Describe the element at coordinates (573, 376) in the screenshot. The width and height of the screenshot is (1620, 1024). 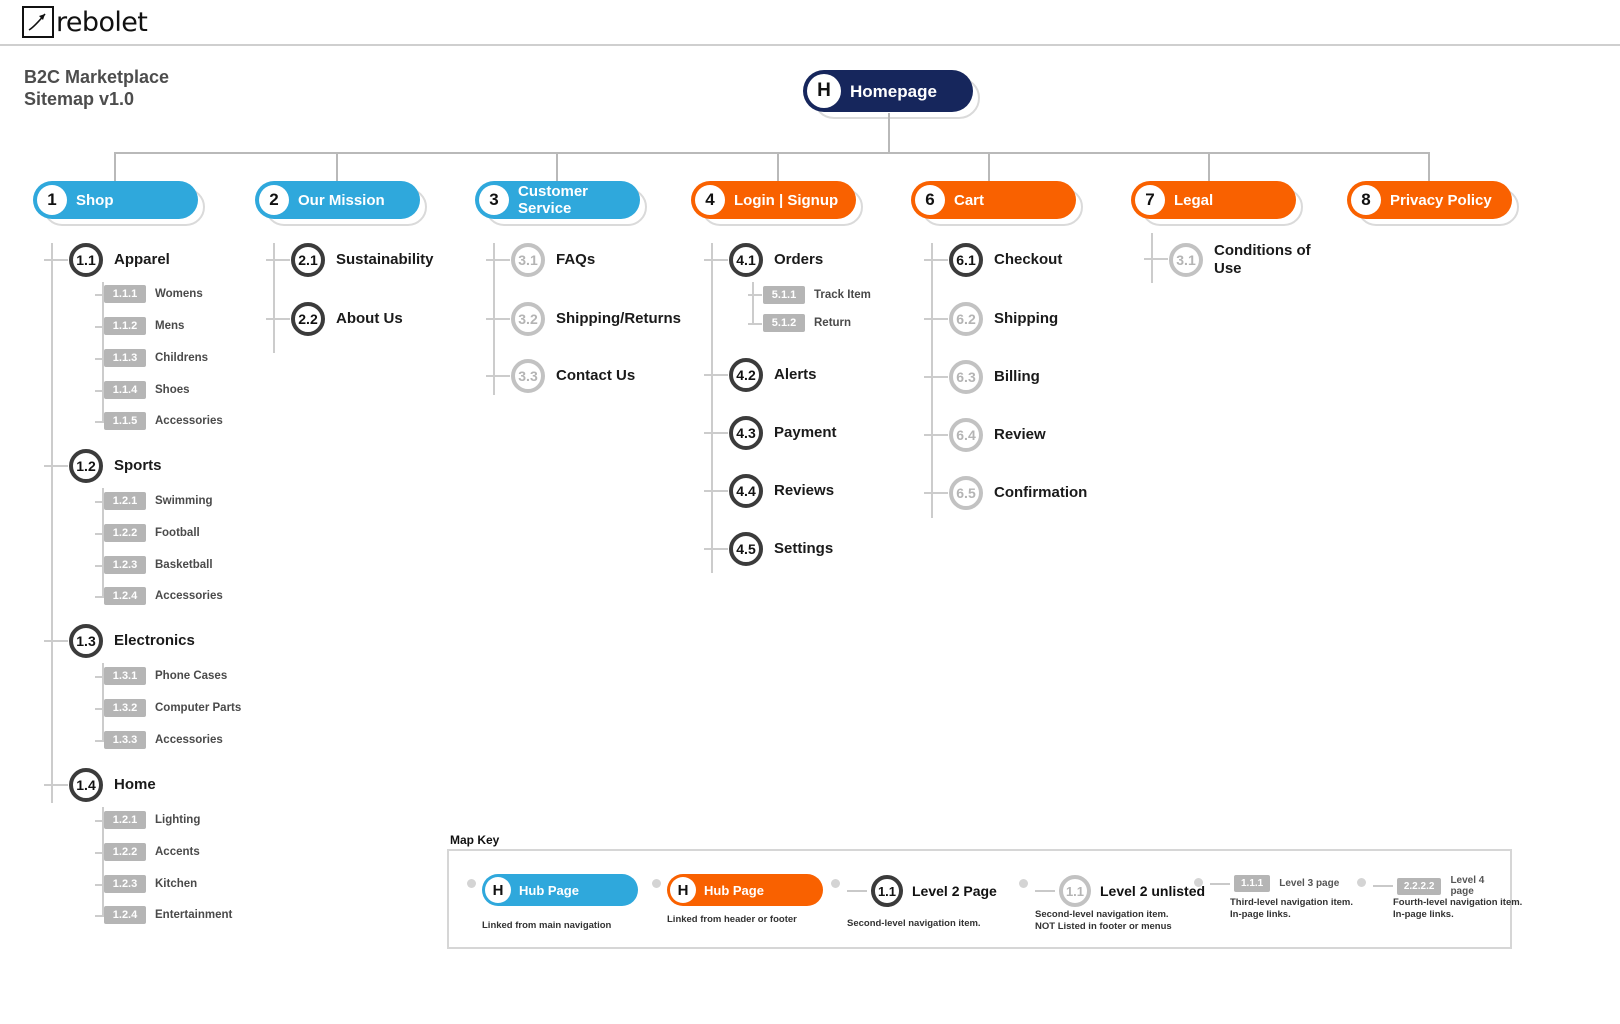
I see `node-cs-contact-us: 3.3 Contact Us` at that location.